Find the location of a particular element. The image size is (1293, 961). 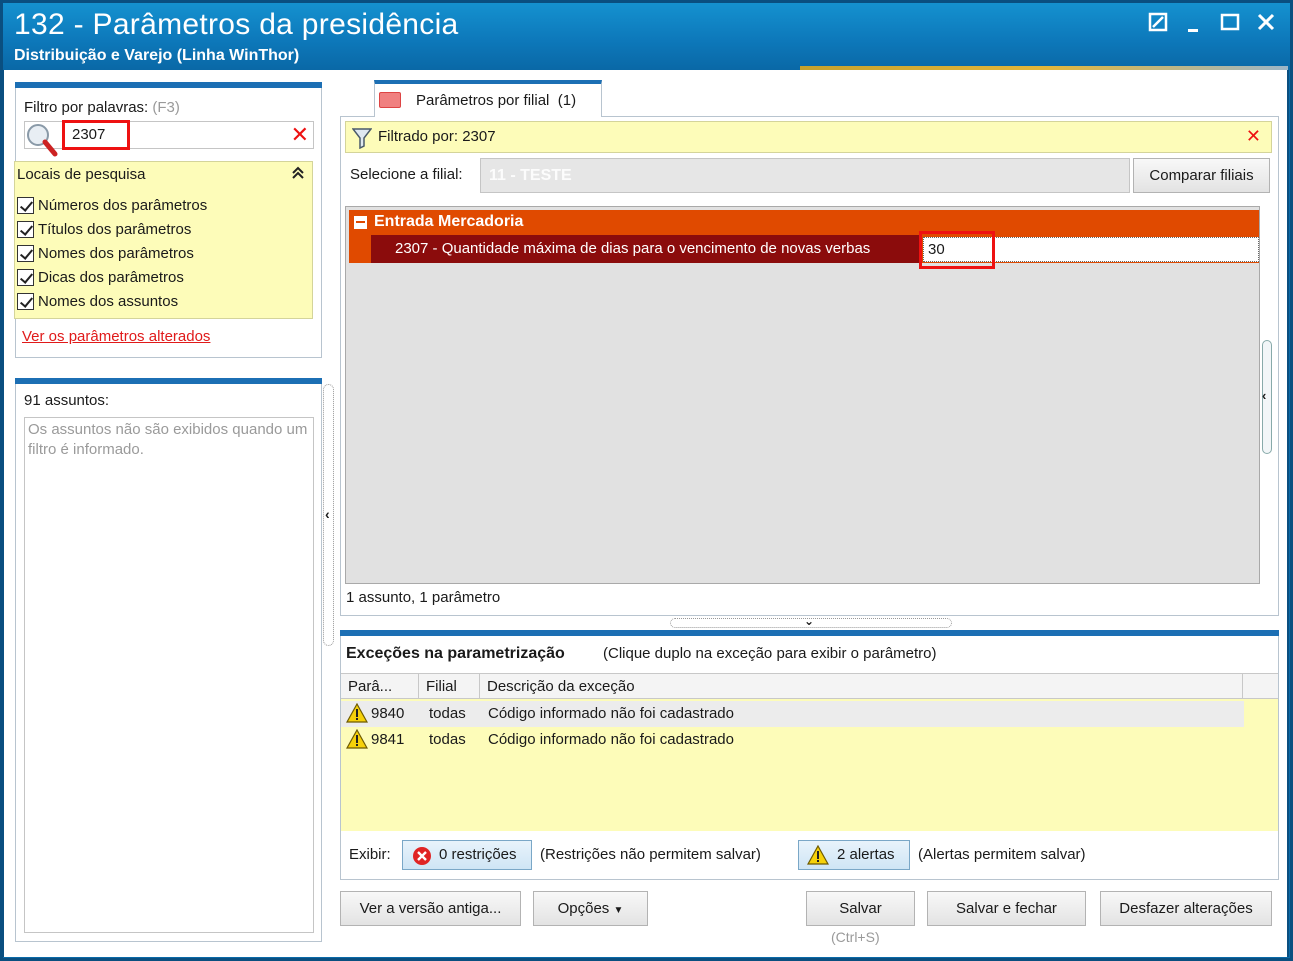

filial-value: 11 - TESTE is located at coordinates (530, 175).